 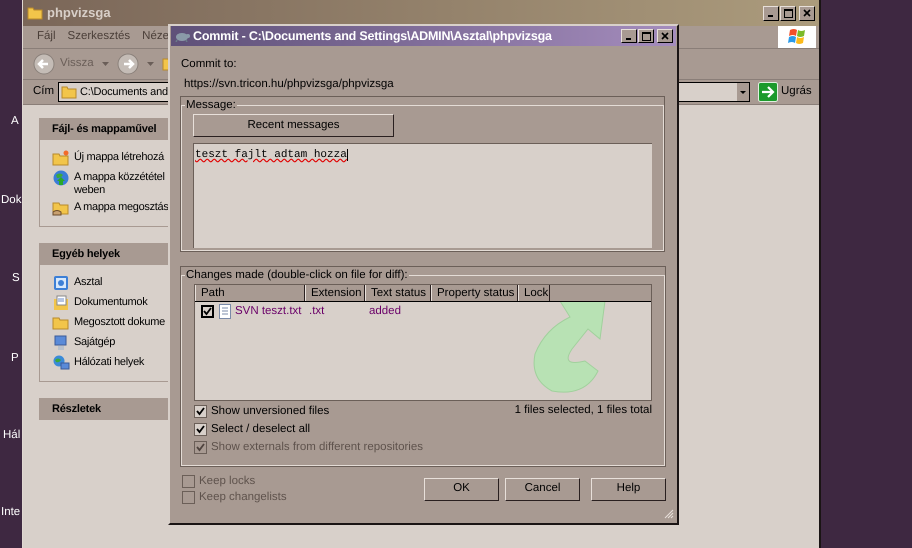 What do you see at coordinates (15, 359) in the screenshot?
I see `desktop-icon-label: P` at bounding box center [15, 359].